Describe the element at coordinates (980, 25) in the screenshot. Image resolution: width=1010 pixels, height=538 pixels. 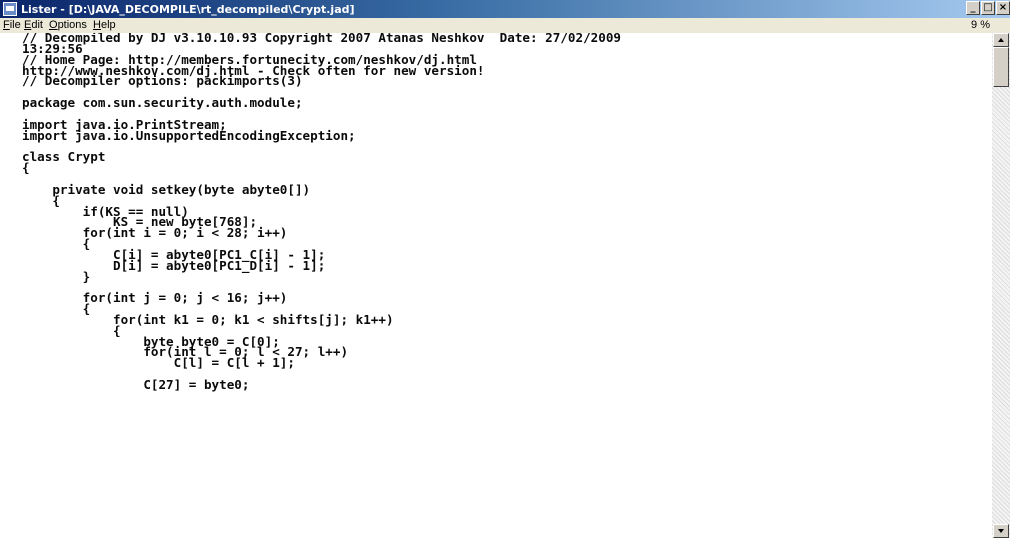
I see `scroll-percent: 9 %` at that location.